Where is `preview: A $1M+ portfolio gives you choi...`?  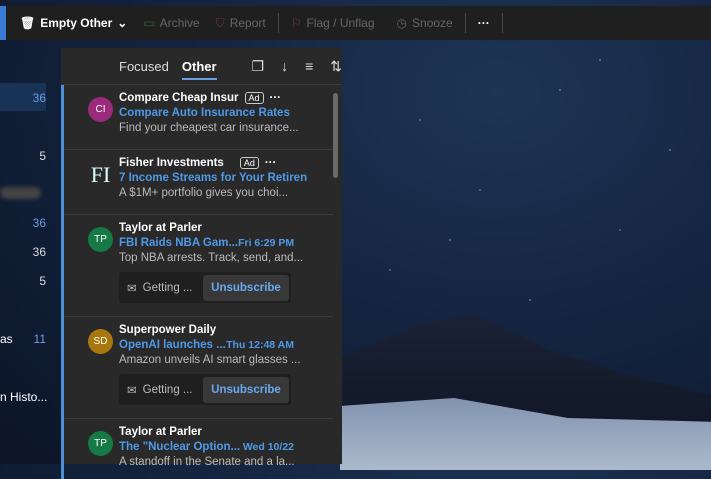
preview: A $1M+ portfolio gives you choi... is located at coordinates (204, 193).